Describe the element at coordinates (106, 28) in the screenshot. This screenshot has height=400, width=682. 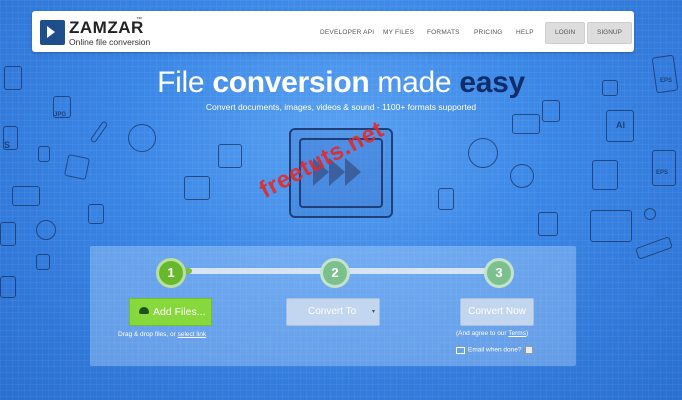
I see `brand-name: ZAMZAR` at that location.